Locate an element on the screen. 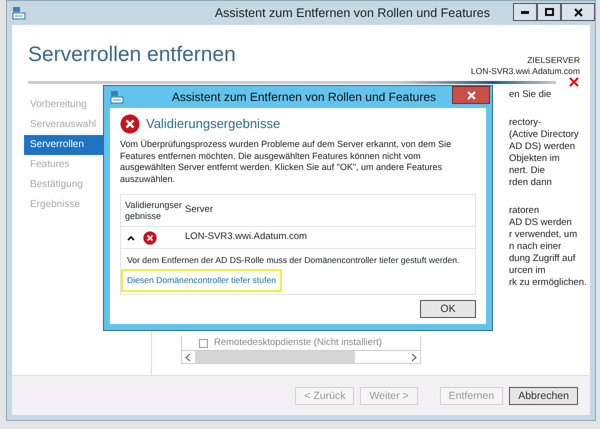 The height and width of the screenshot is (429, 600). description-text: rectory- is located at coordinates (525, 123).